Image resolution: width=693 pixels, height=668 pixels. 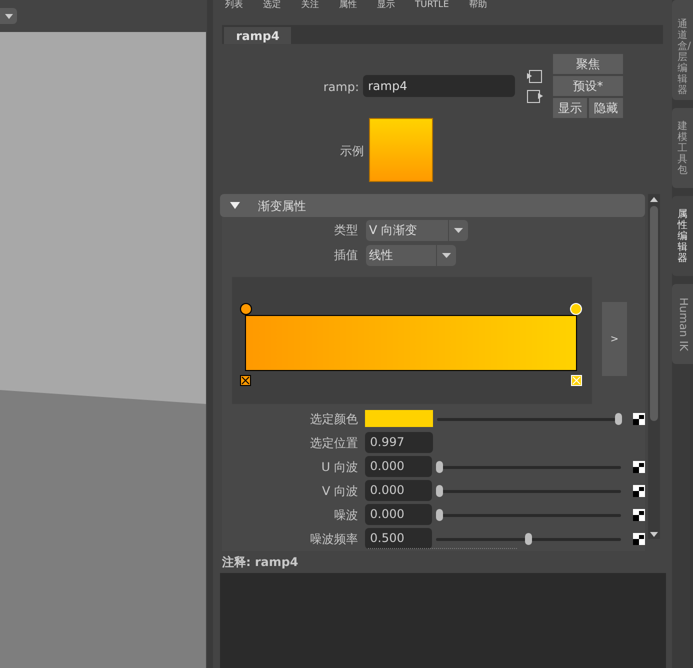 What do you see at coordinates (682, 148) in the screenshot?
I see `side-panel-tab: 建模工具包` at bounding box center [682, 148].